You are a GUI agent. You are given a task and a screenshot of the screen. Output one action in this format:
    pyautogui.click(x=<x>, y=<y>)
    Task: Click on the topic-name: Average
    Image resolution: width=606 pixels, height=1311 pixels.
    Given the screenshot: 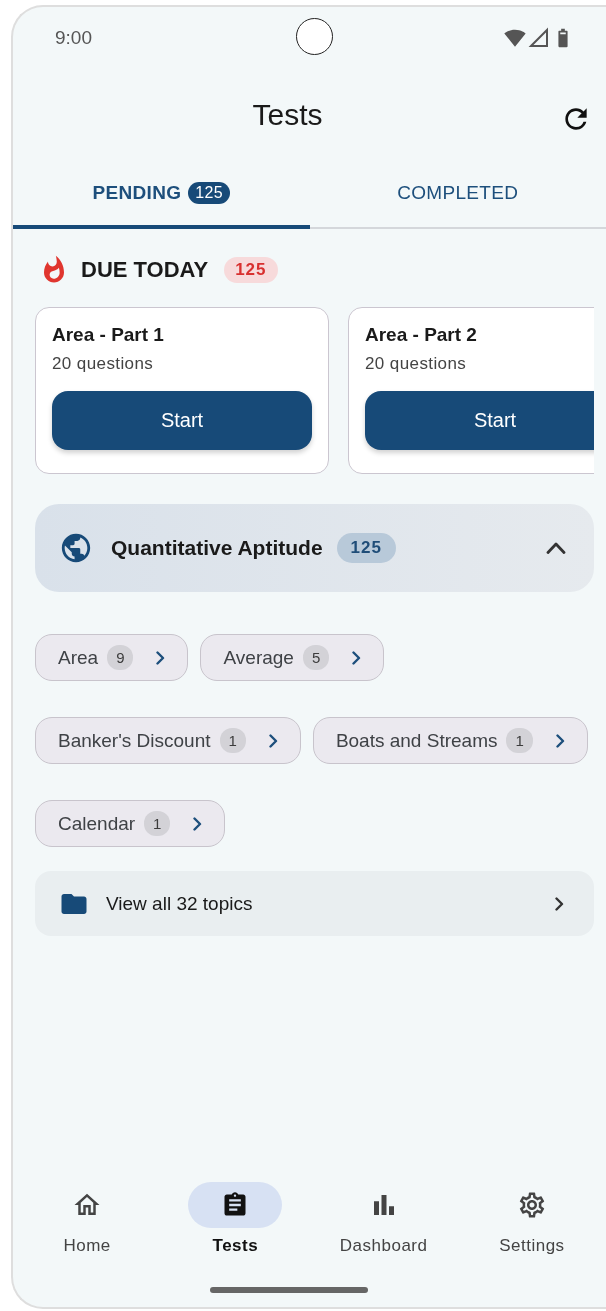 What is the action you would take?
    pyautogui.click(x=258, y=657)
    